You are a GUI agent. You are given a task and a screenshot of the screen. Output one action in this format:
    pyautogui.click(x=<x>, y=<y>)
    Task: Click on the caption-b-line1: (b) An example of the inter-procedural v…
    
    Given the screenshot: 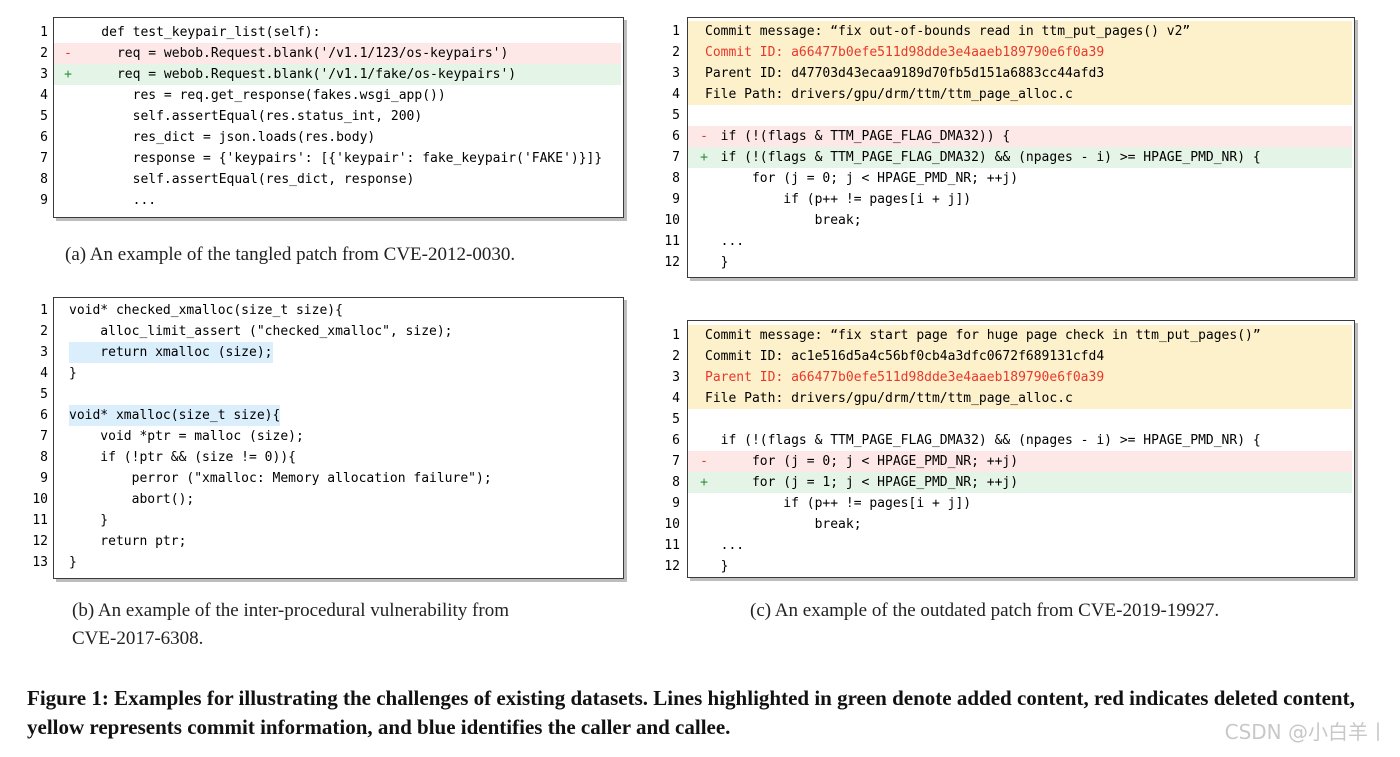 What is the action you would take?
    pyautogui.click(x=290, y=610)
    